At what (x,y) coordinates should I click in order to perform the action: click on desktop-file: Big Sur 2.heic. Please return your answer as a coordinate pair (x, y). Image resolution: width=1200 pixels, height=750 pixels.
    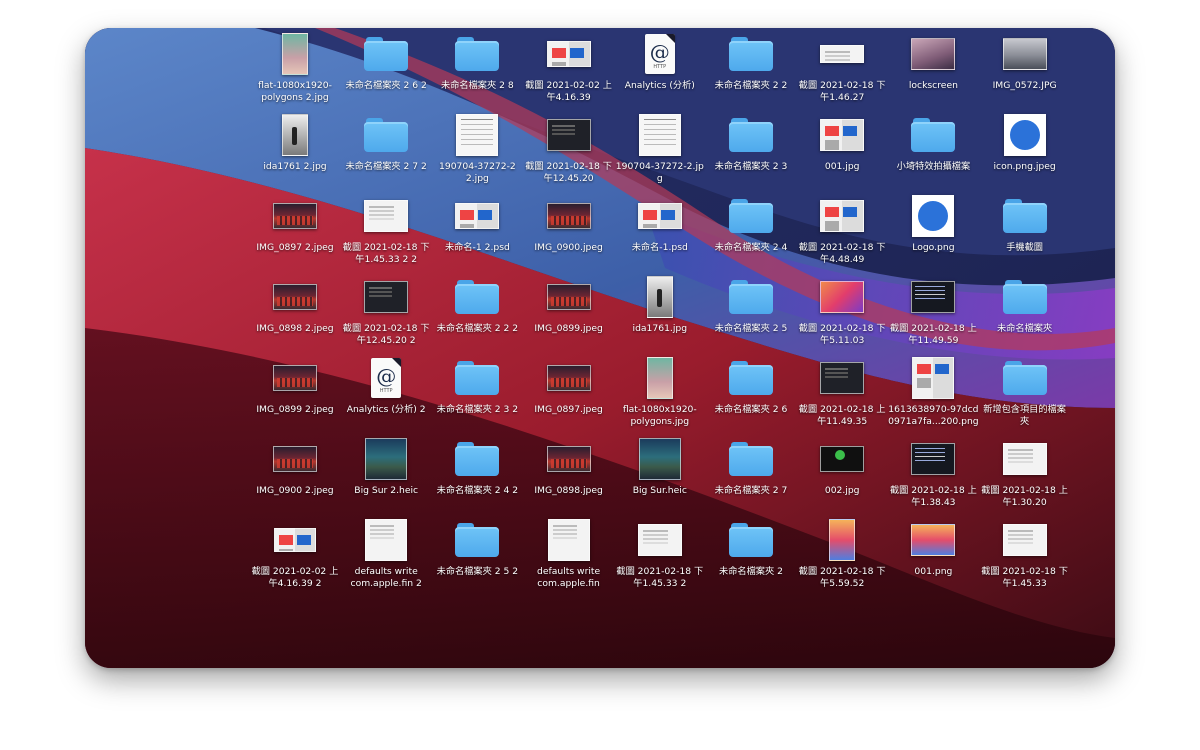
    Looking at the image, I should click on (386, 466).